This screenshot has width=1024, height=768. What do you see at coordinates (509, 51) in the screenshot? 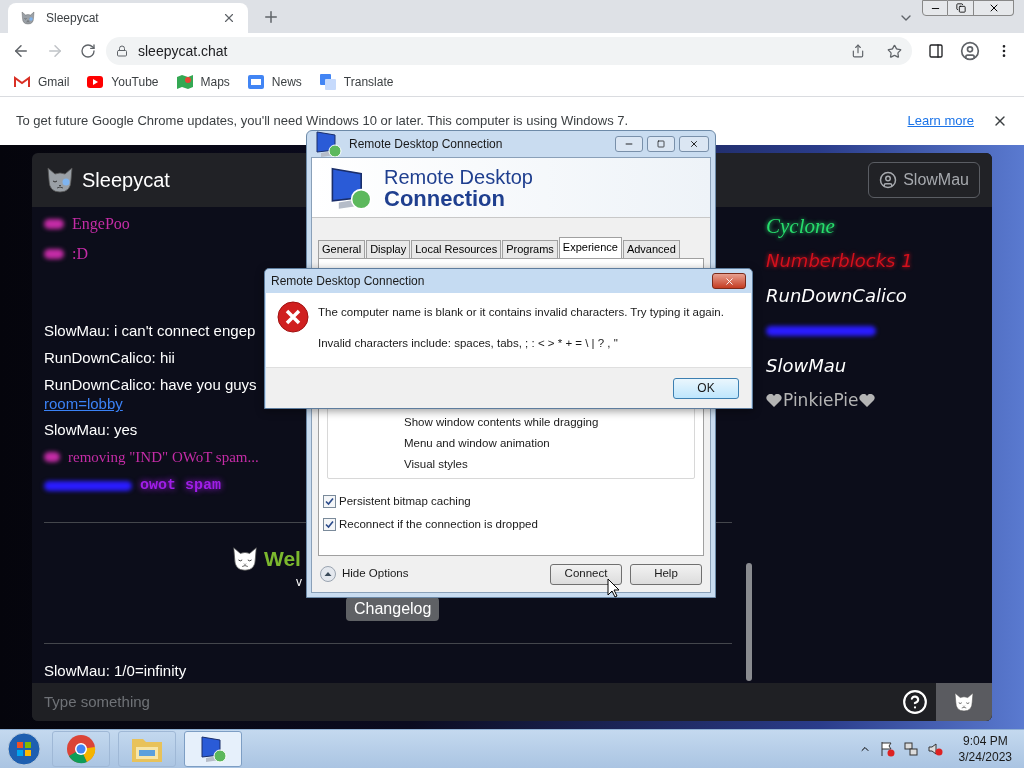
I see `address-bar: sleepycat.chat` at bounding box center [509, 51].